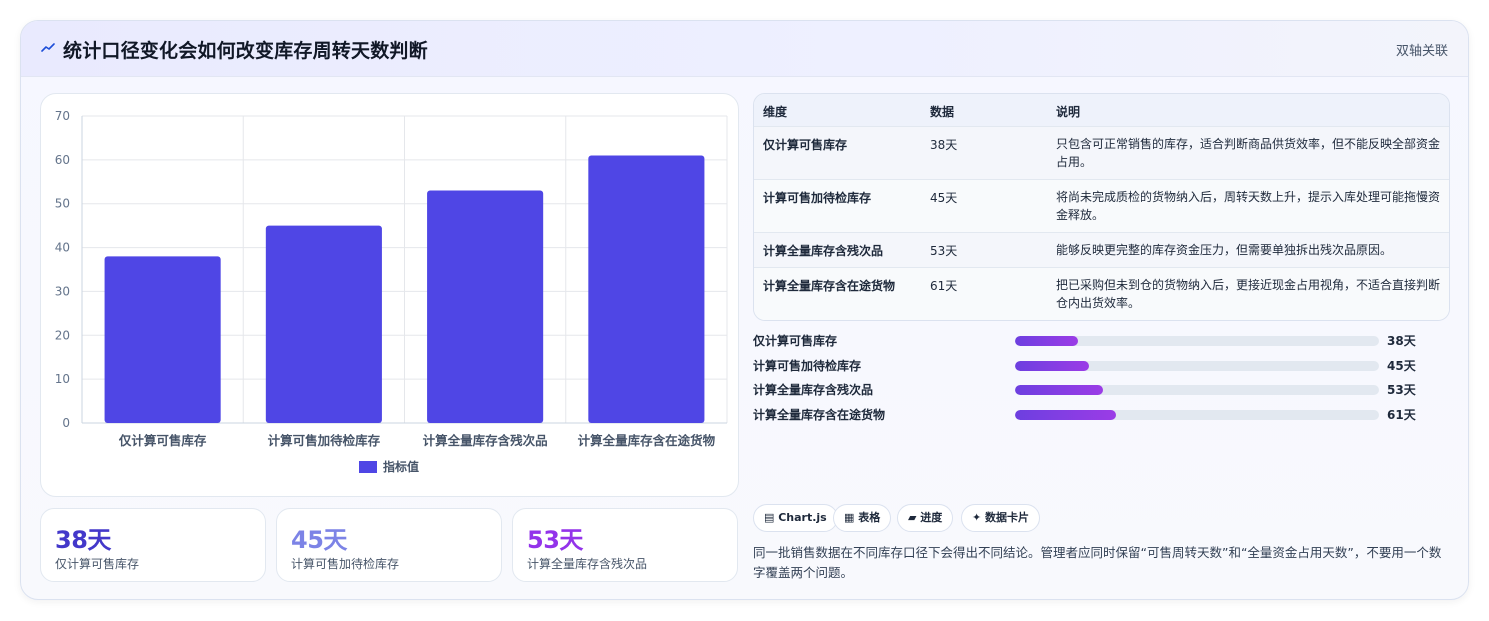  What do you see at coordinates (1068, 112) in the screenshot?
I see `table-header-cell: 说明` at bounding box center [1068, 112].